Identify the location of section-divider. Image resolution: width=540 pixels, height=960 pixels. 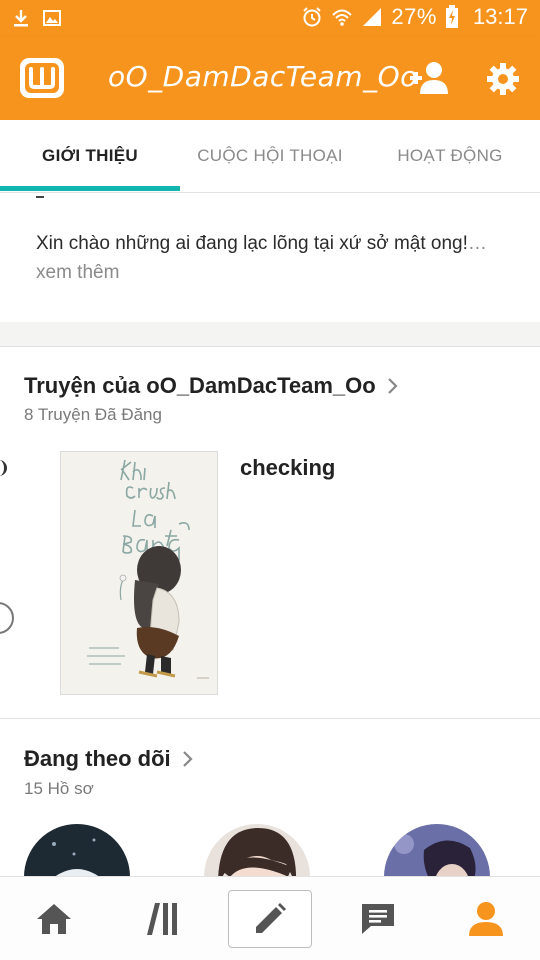
(270, 718).